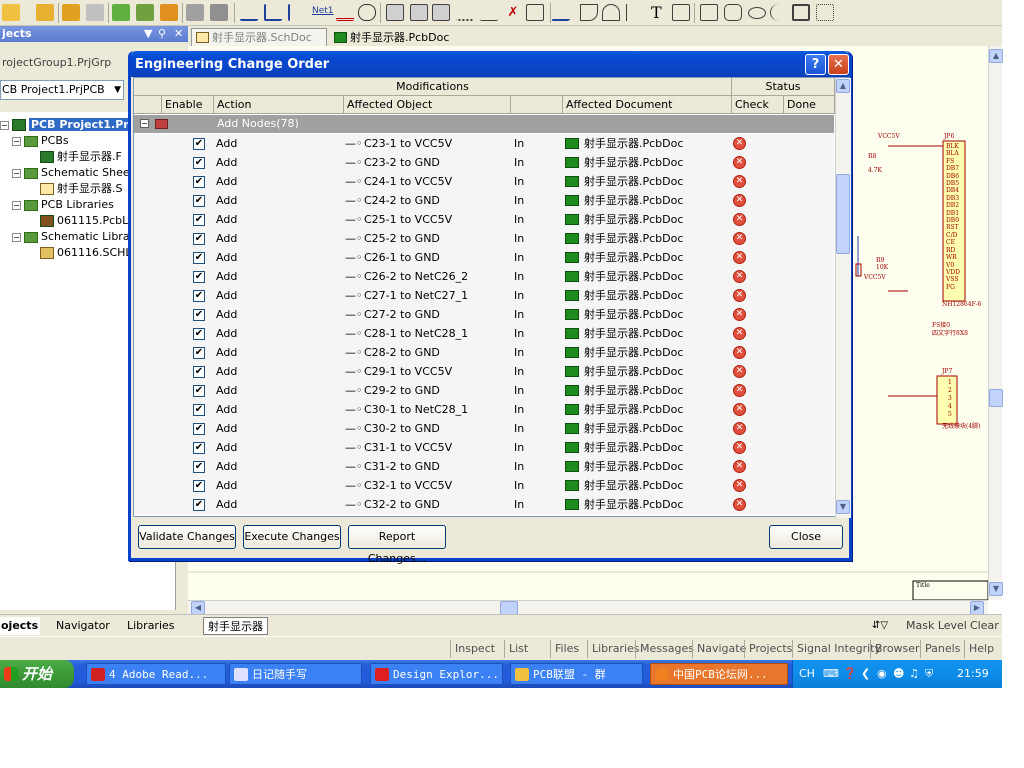  I want to click on bus-entry-icon, so click(297, 12).